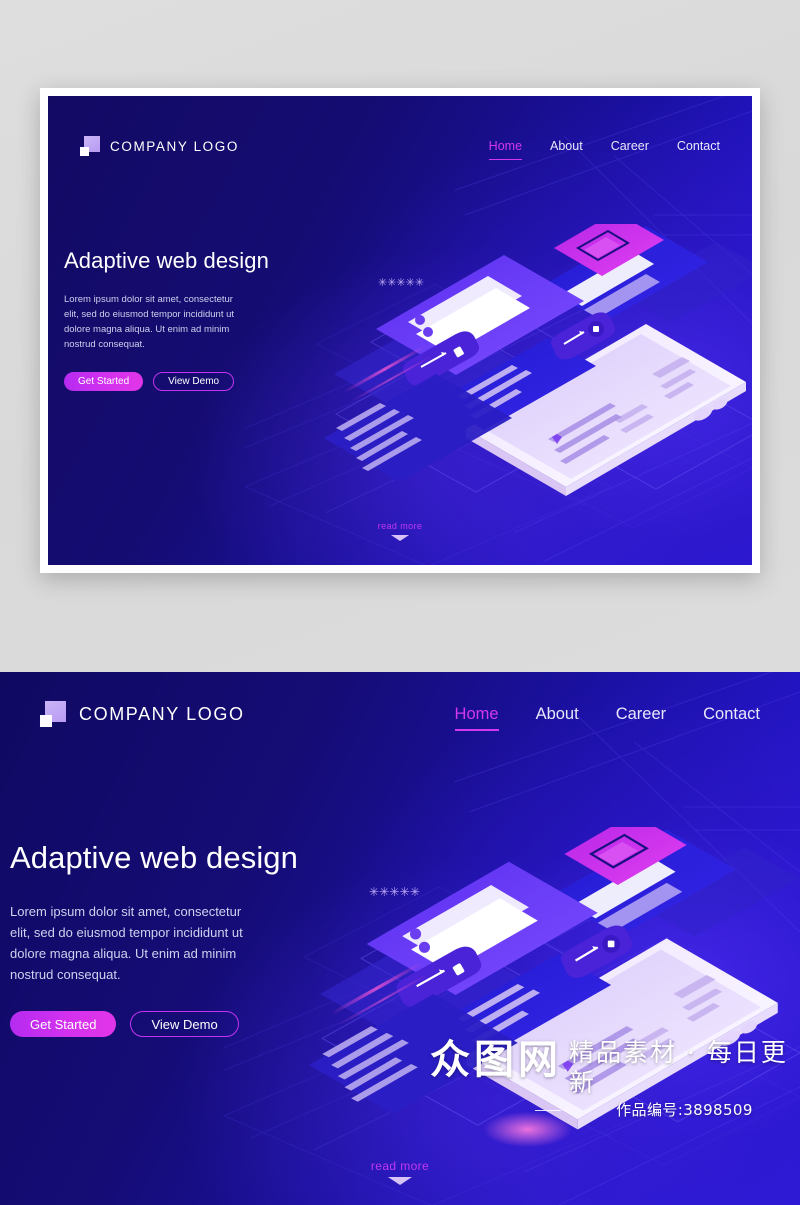 This screenshot has width=800, height=1205. I want to click on watermark-logo-char: 众, so click(450, 1060).